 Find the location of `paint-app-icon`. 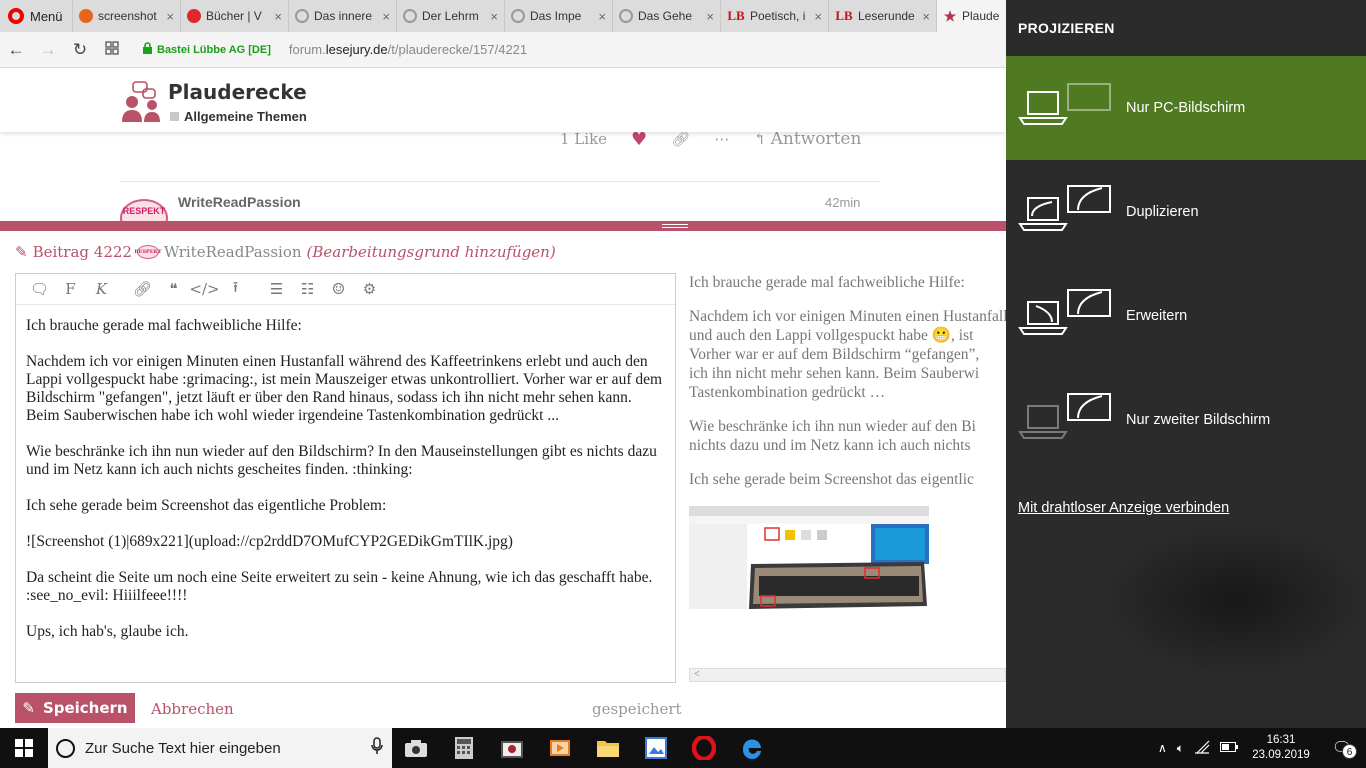

paint-app-icon is located at coordinates (656, 748).